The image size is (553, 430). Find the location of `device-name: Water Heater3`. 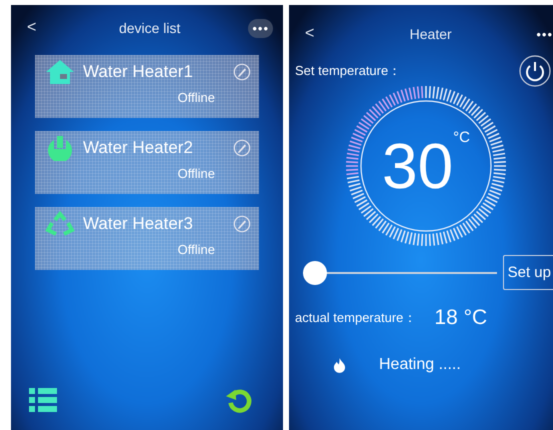

device-name: Water Heater3 is located at coordinates (138, 224).